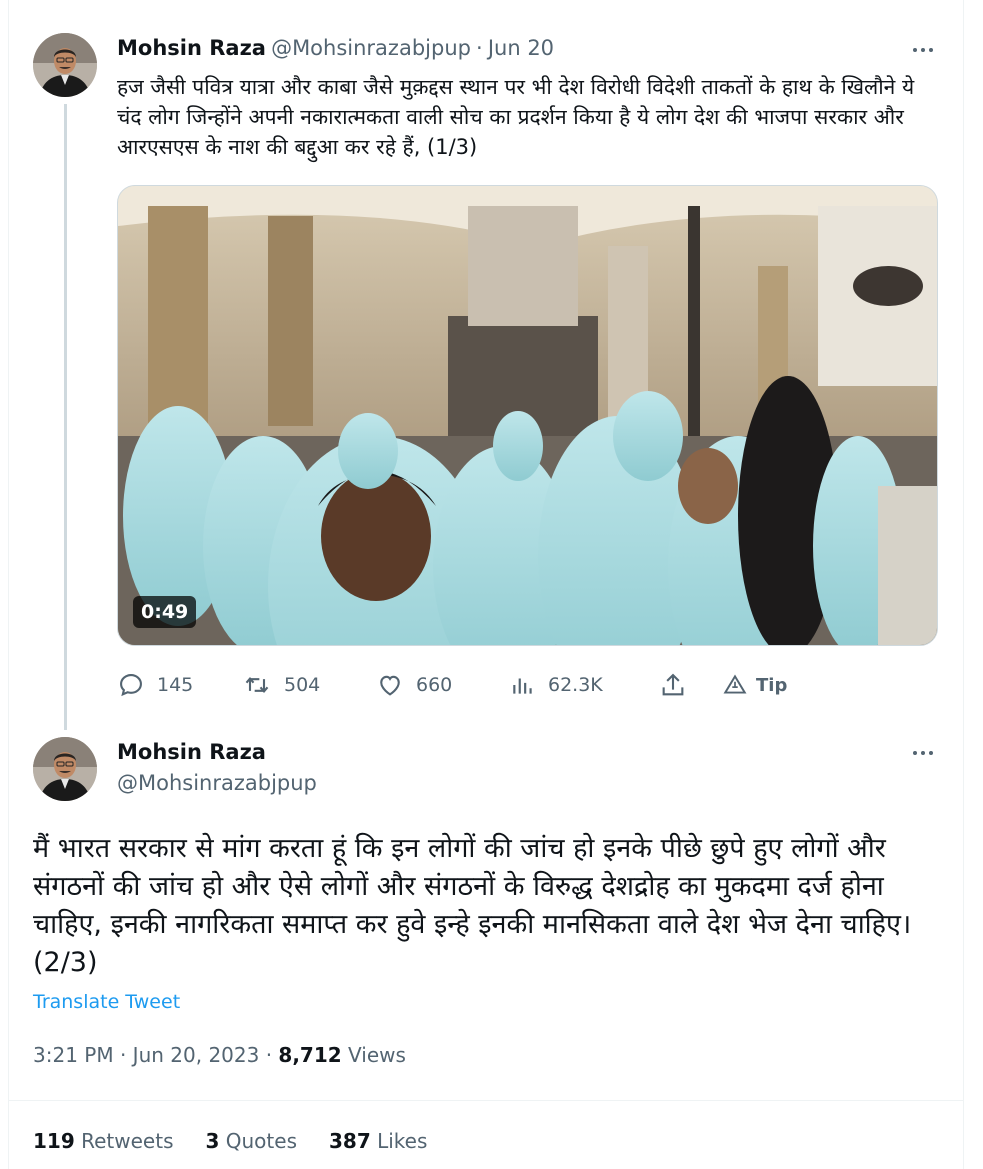  I want to click on share-icon, so click(673, 684).